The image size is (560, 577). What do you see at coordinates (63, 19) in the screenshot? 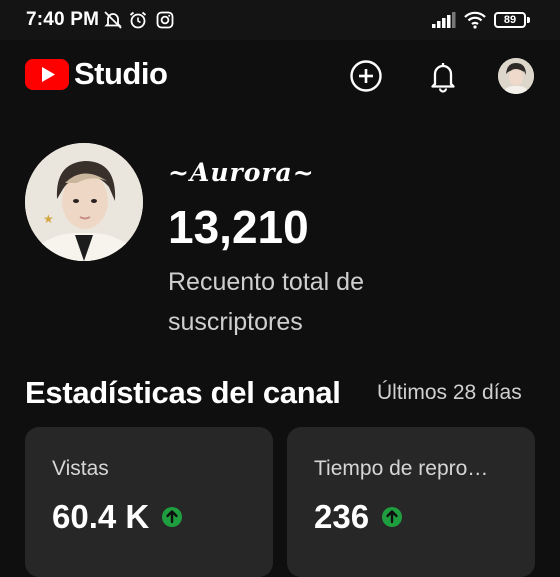
I see `status-time: 7:40 PM` at bounding box center [63, 19].